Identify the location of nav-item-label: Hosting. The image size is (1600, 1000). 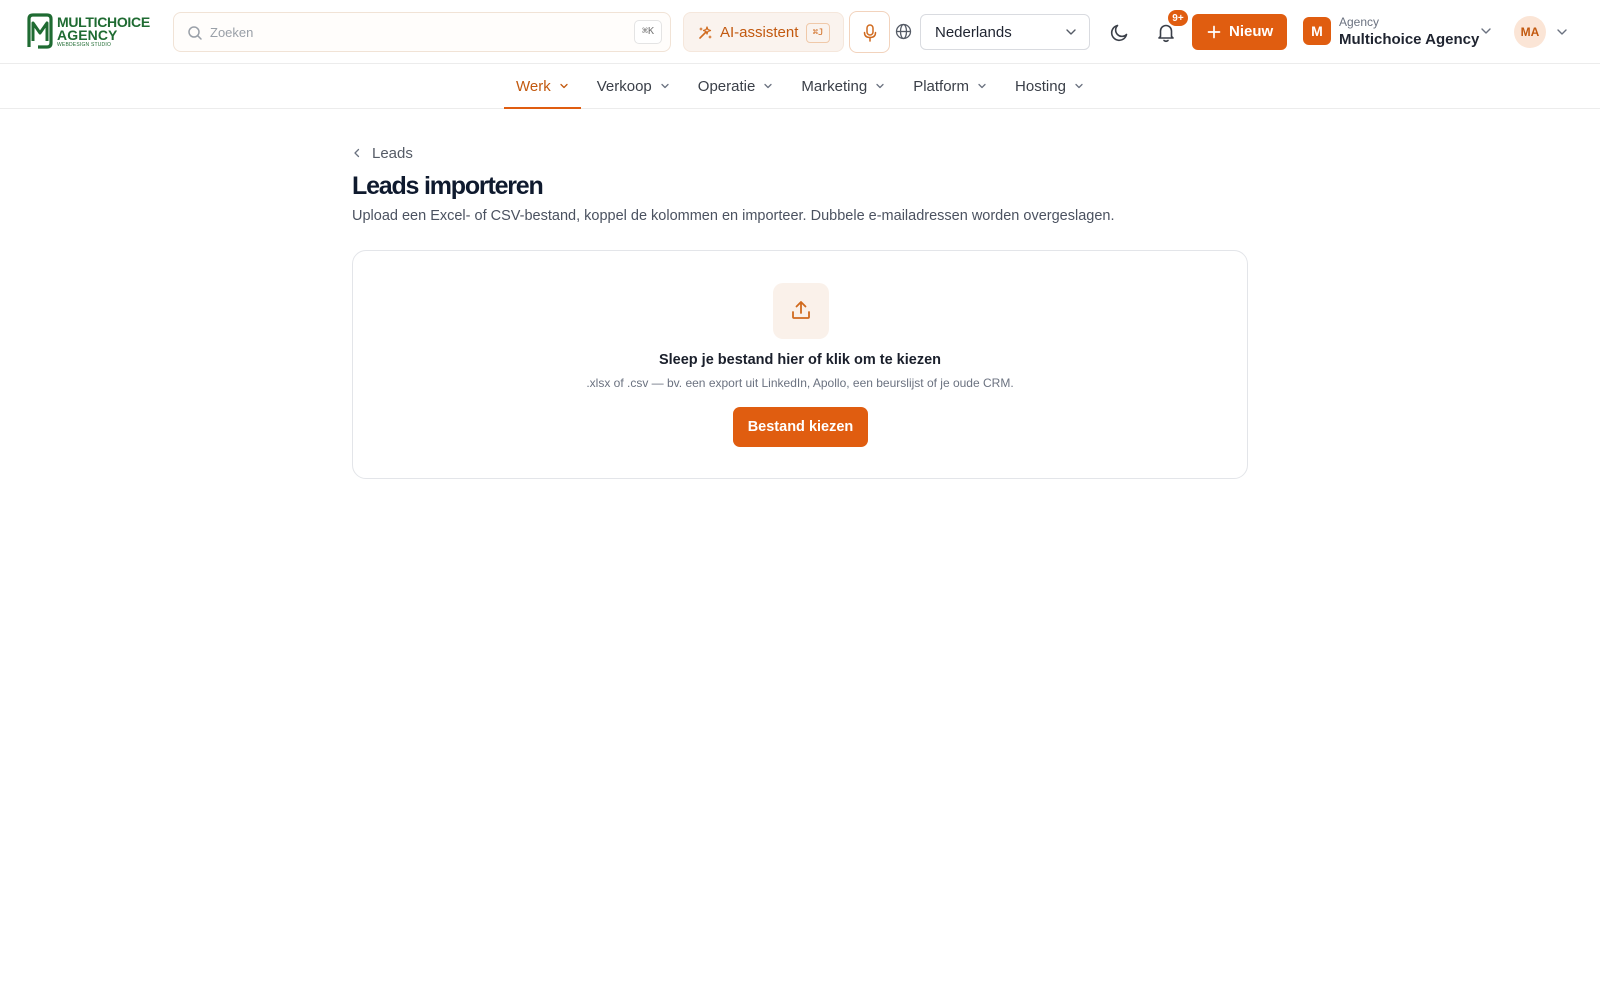
(1040, 86).